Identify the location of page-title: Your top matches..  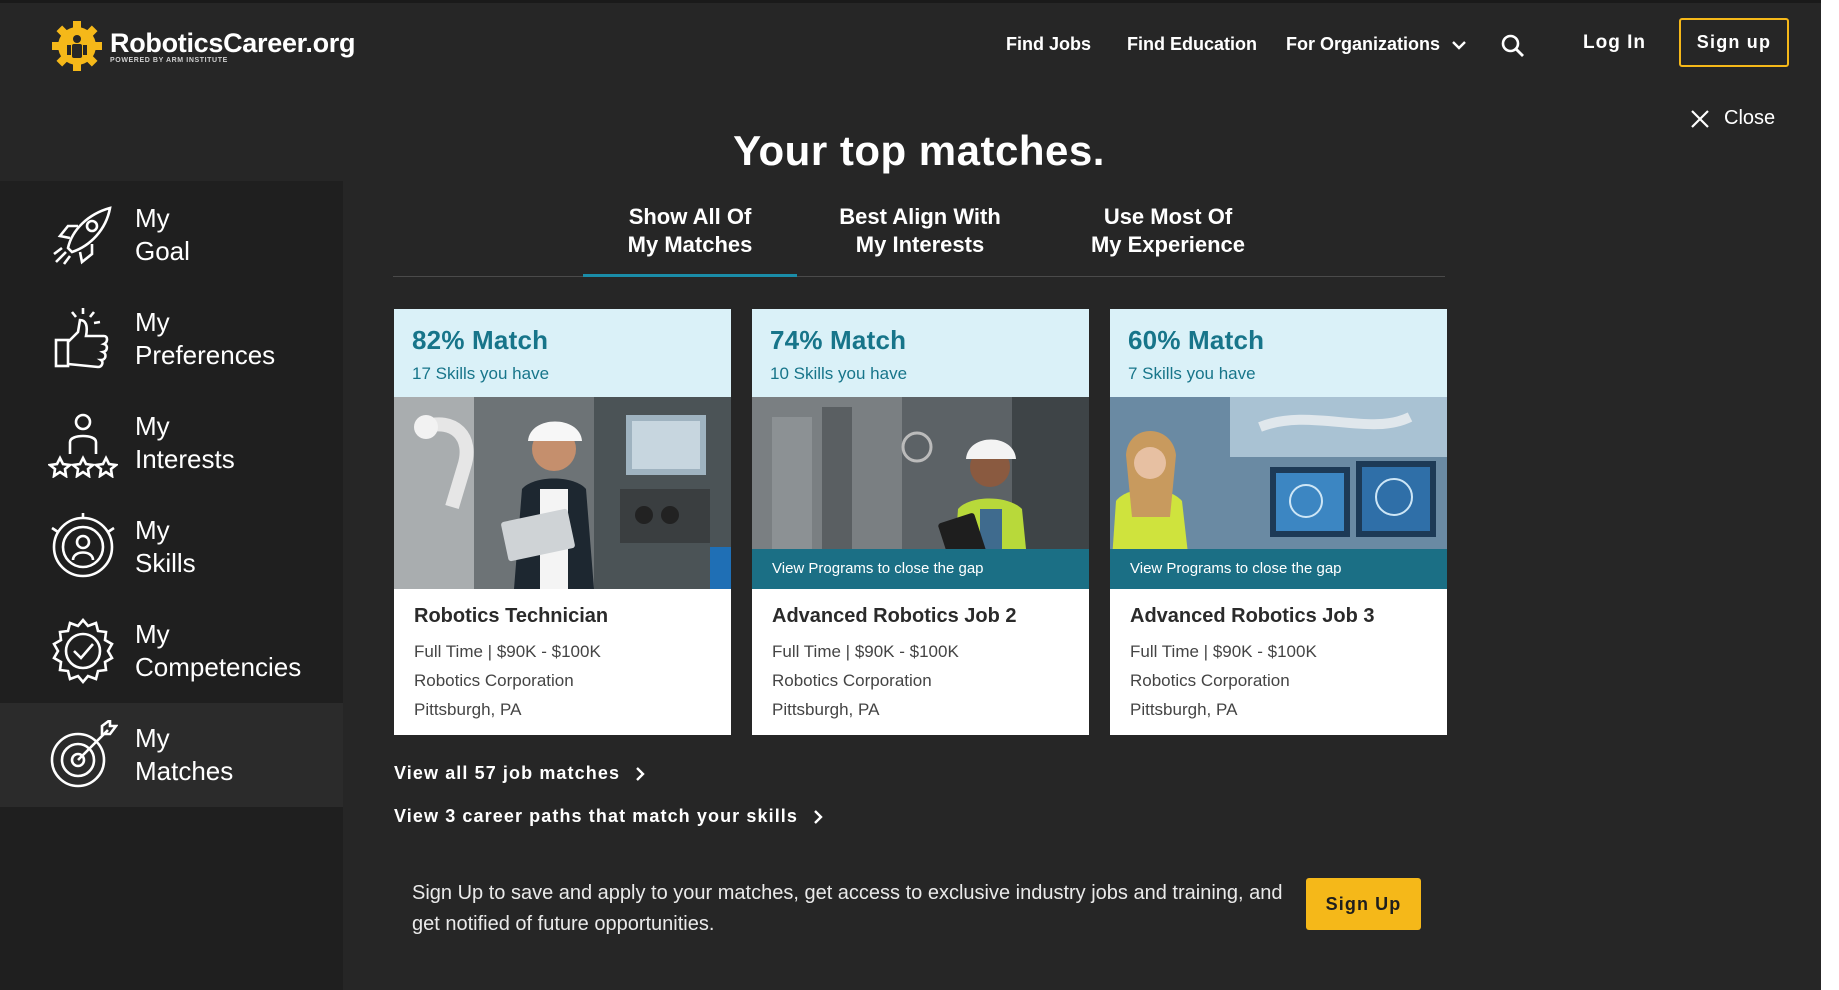
(919, 150).